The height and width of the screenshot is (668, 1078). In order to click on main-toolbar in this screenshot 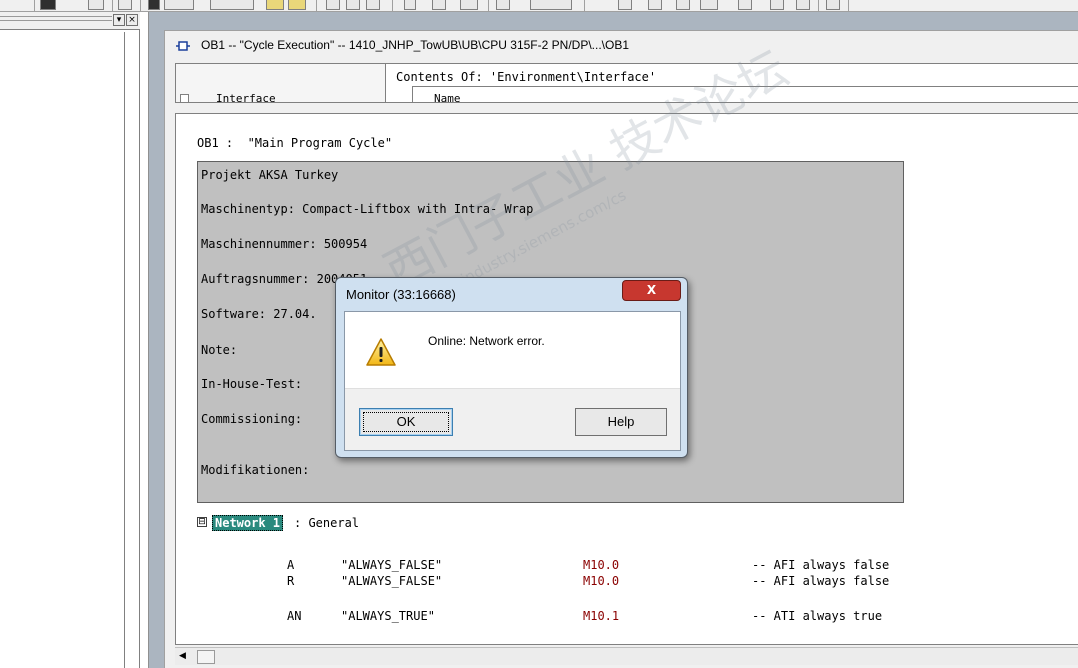, I will do `click(539, 6)`.